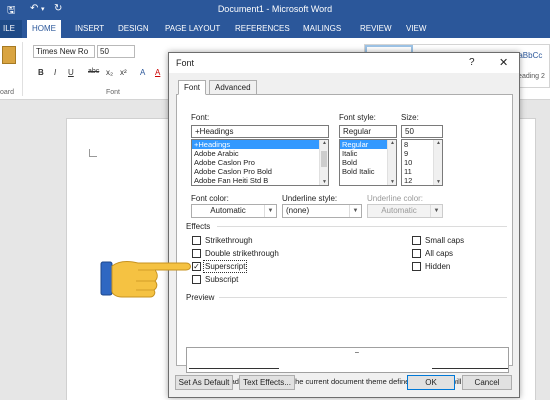  I want to click on font-list-item: +Headings, so click(260, 144).